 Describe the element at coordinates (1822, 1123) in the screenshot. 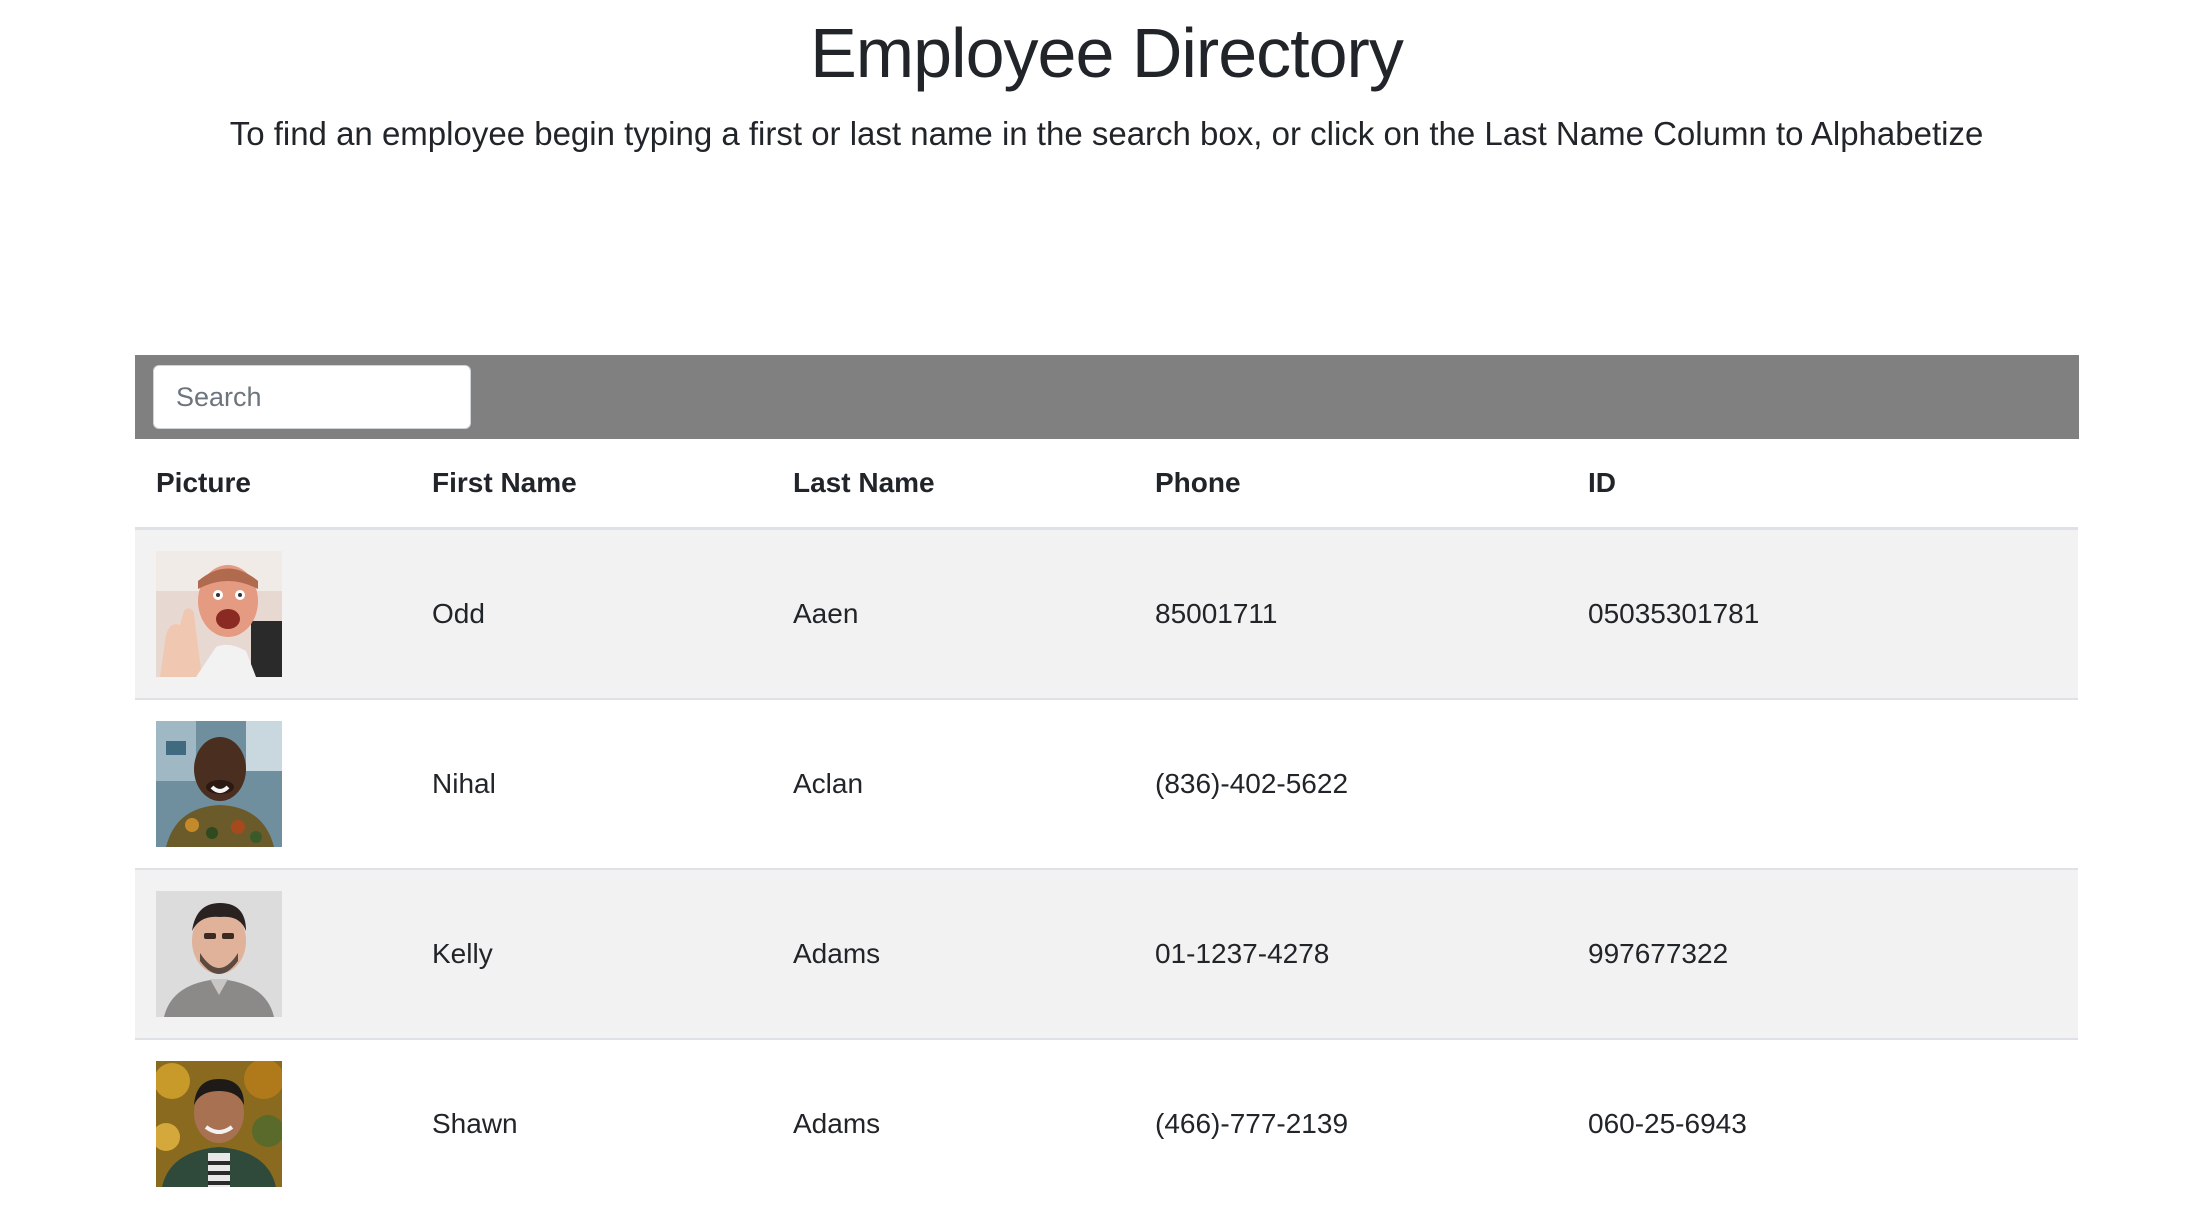

I see `id-cell: 060-25-6943` at that location.